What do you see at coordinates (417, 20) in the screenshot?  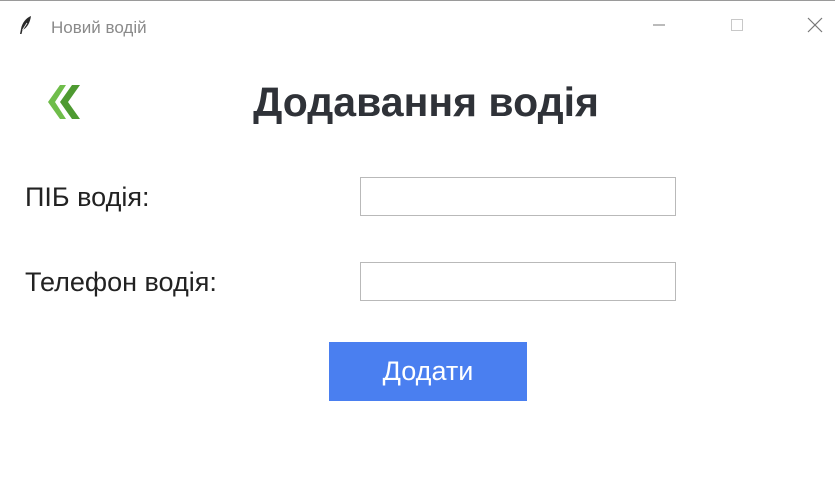 I see `title-bar: Новий водій` at bounding box center [417, 20].